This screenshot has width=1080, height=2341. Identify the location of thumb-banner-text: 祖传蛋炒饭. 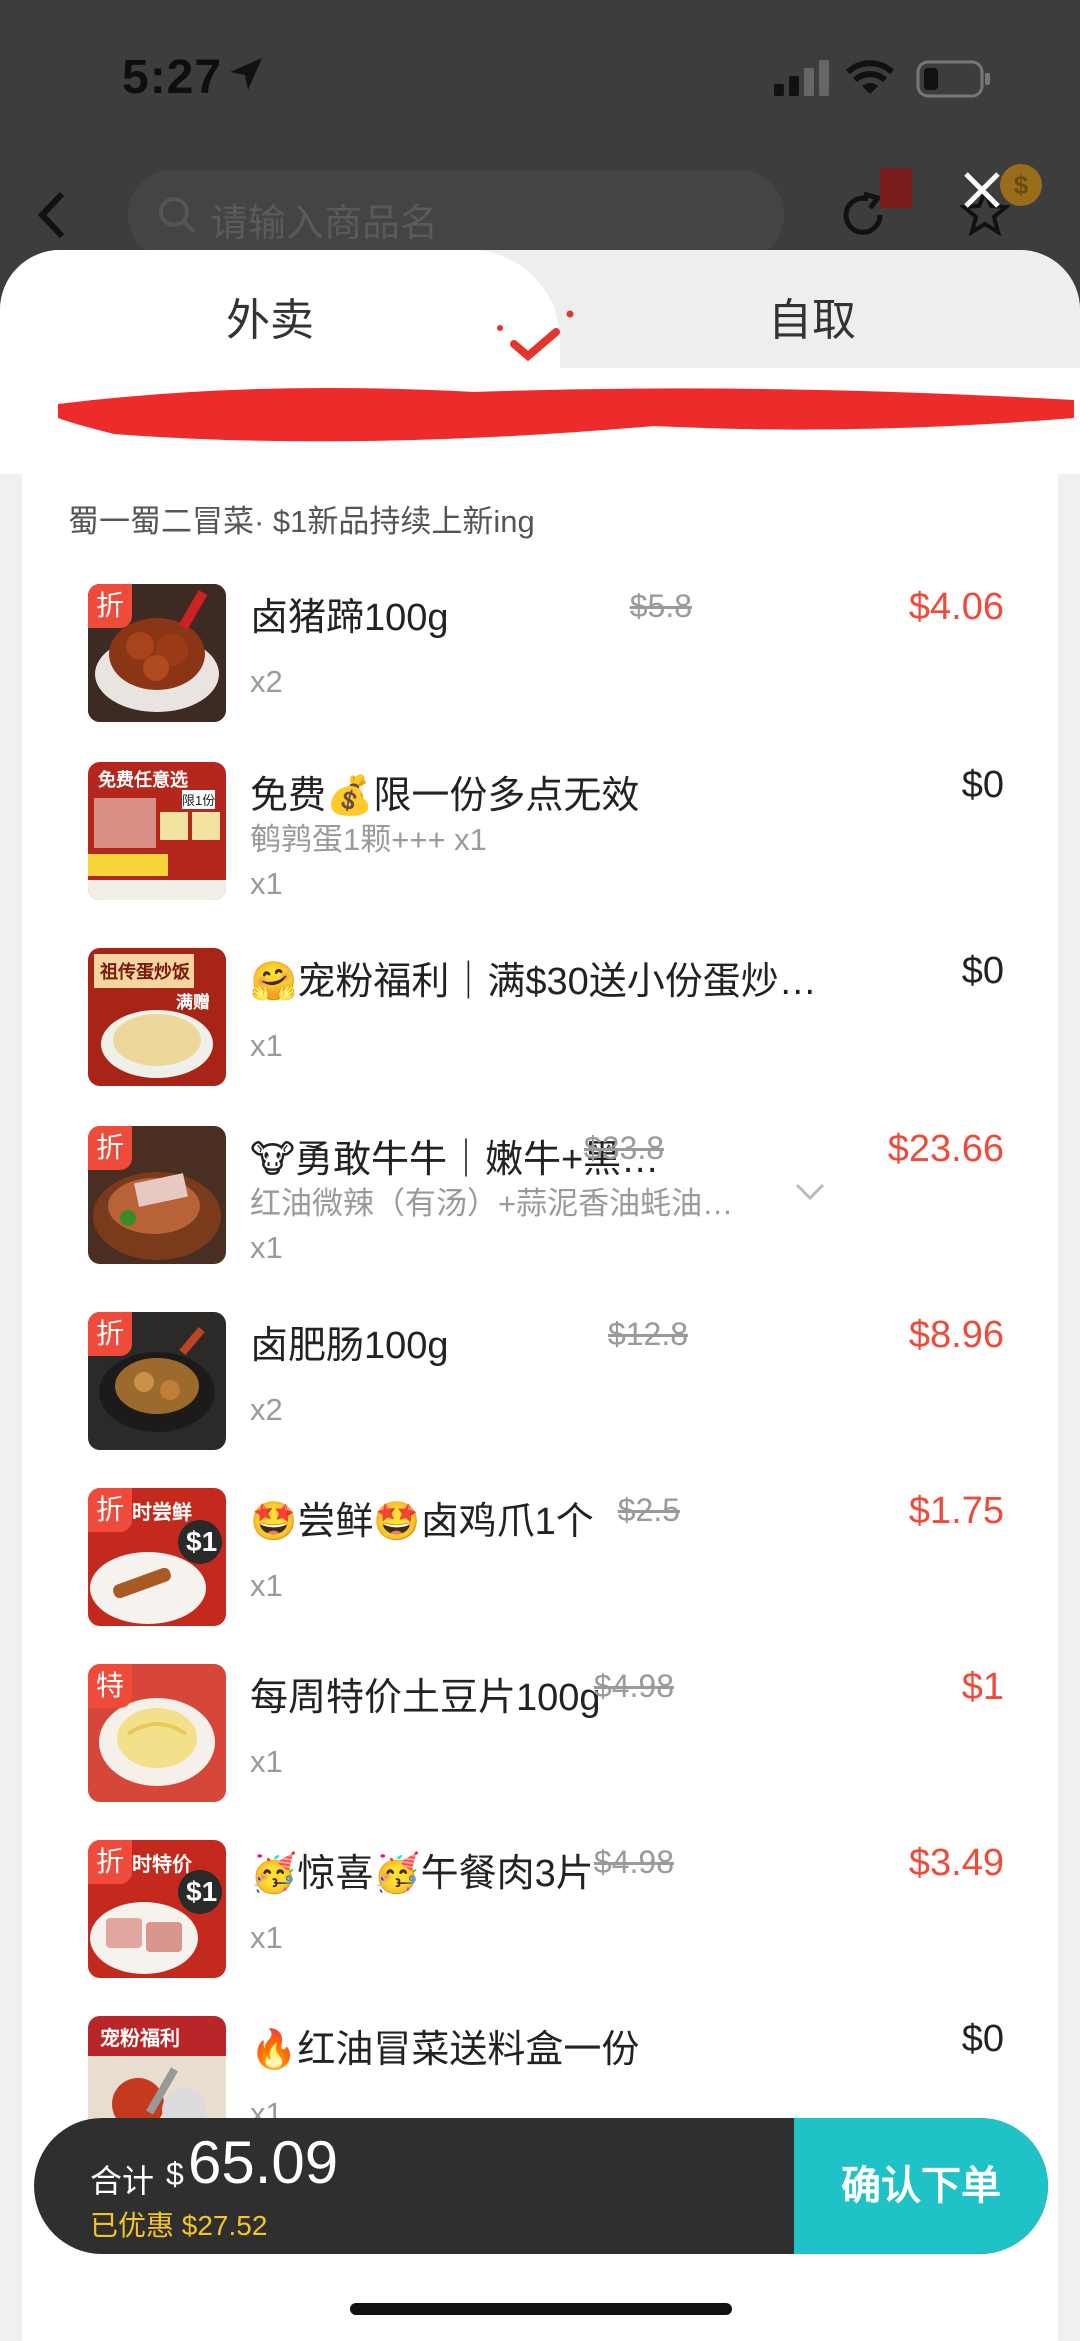
(145, 972).